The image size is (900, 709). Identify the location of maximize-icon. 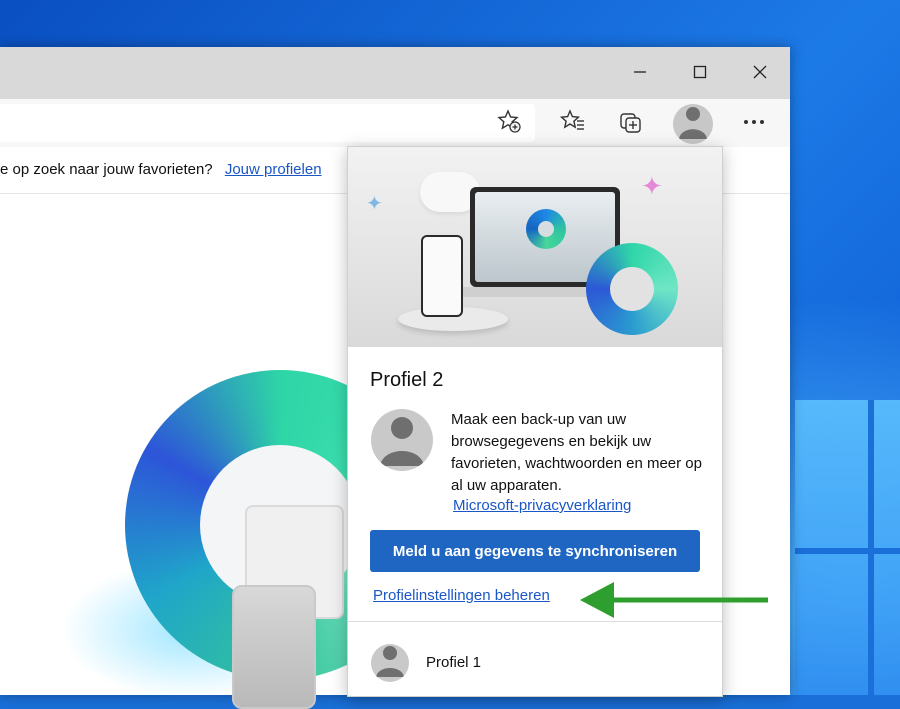
(700, 73).